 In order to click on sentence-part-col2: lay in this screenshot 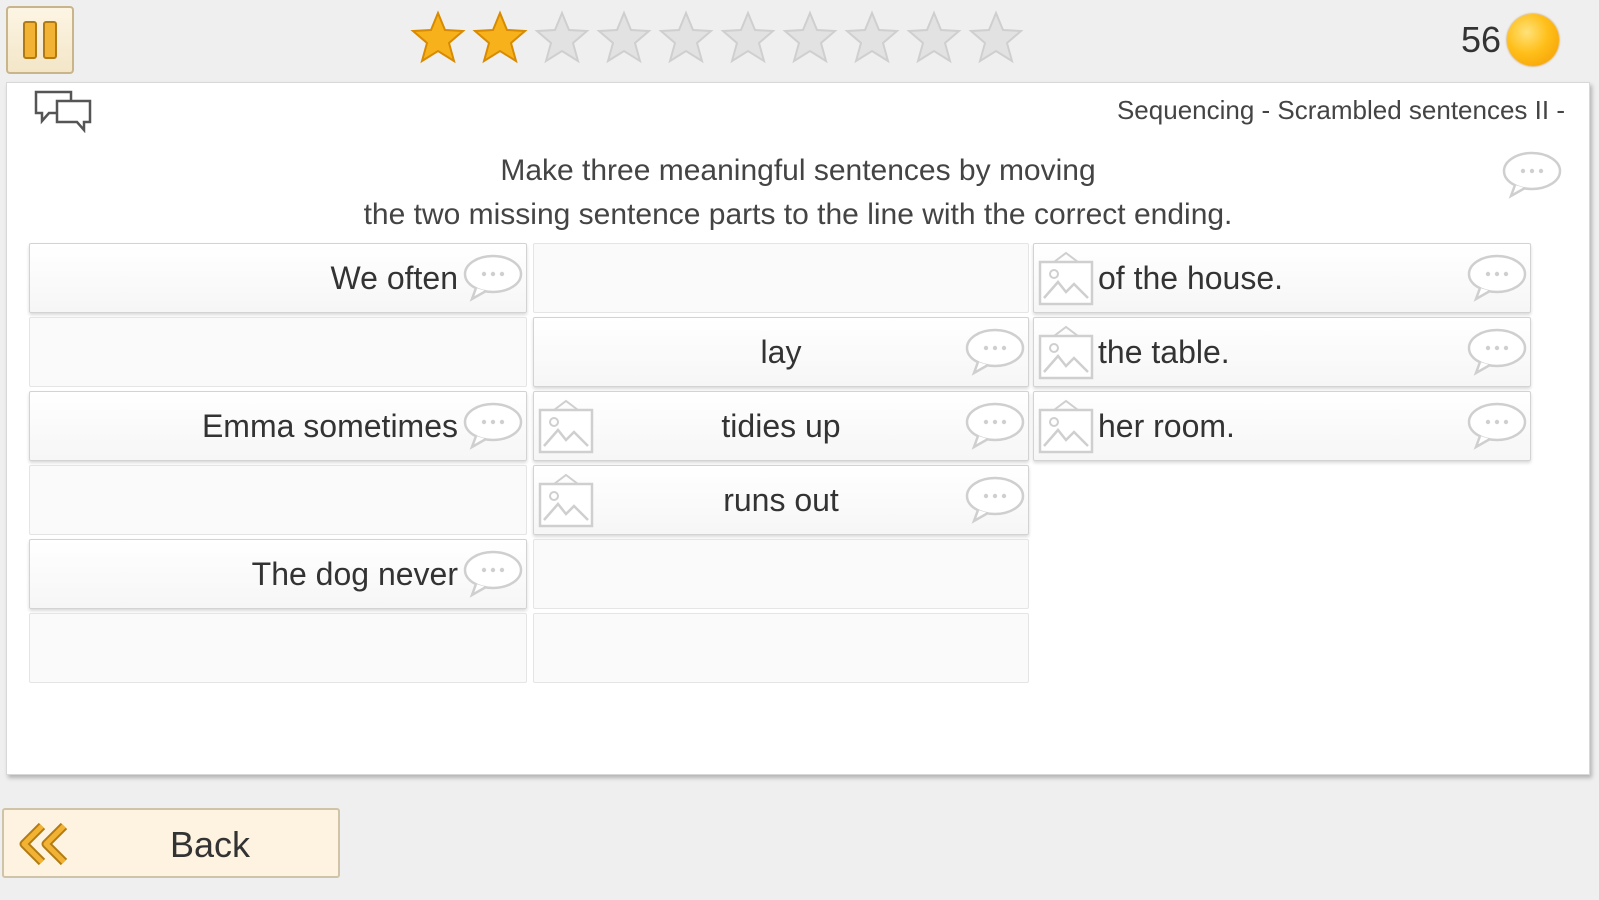, I will do `click(781, 352)`.